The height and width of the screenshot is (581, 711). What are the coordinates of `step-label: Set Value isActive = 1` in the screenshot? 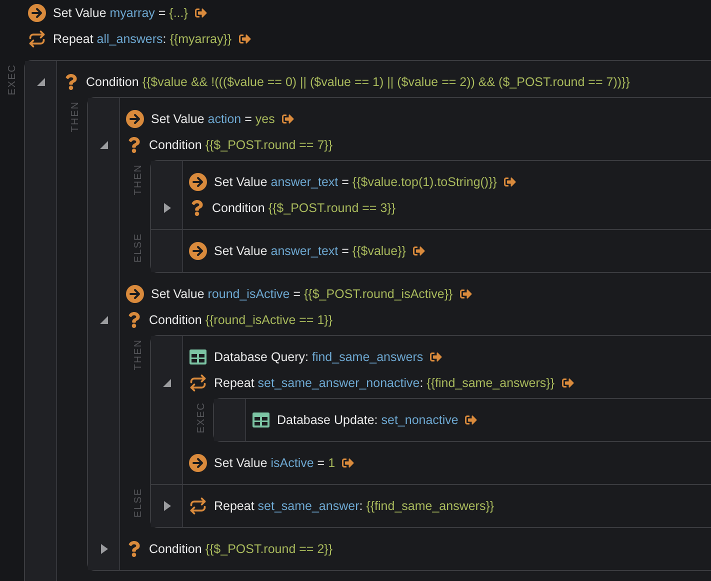 It's located at (275, 463).